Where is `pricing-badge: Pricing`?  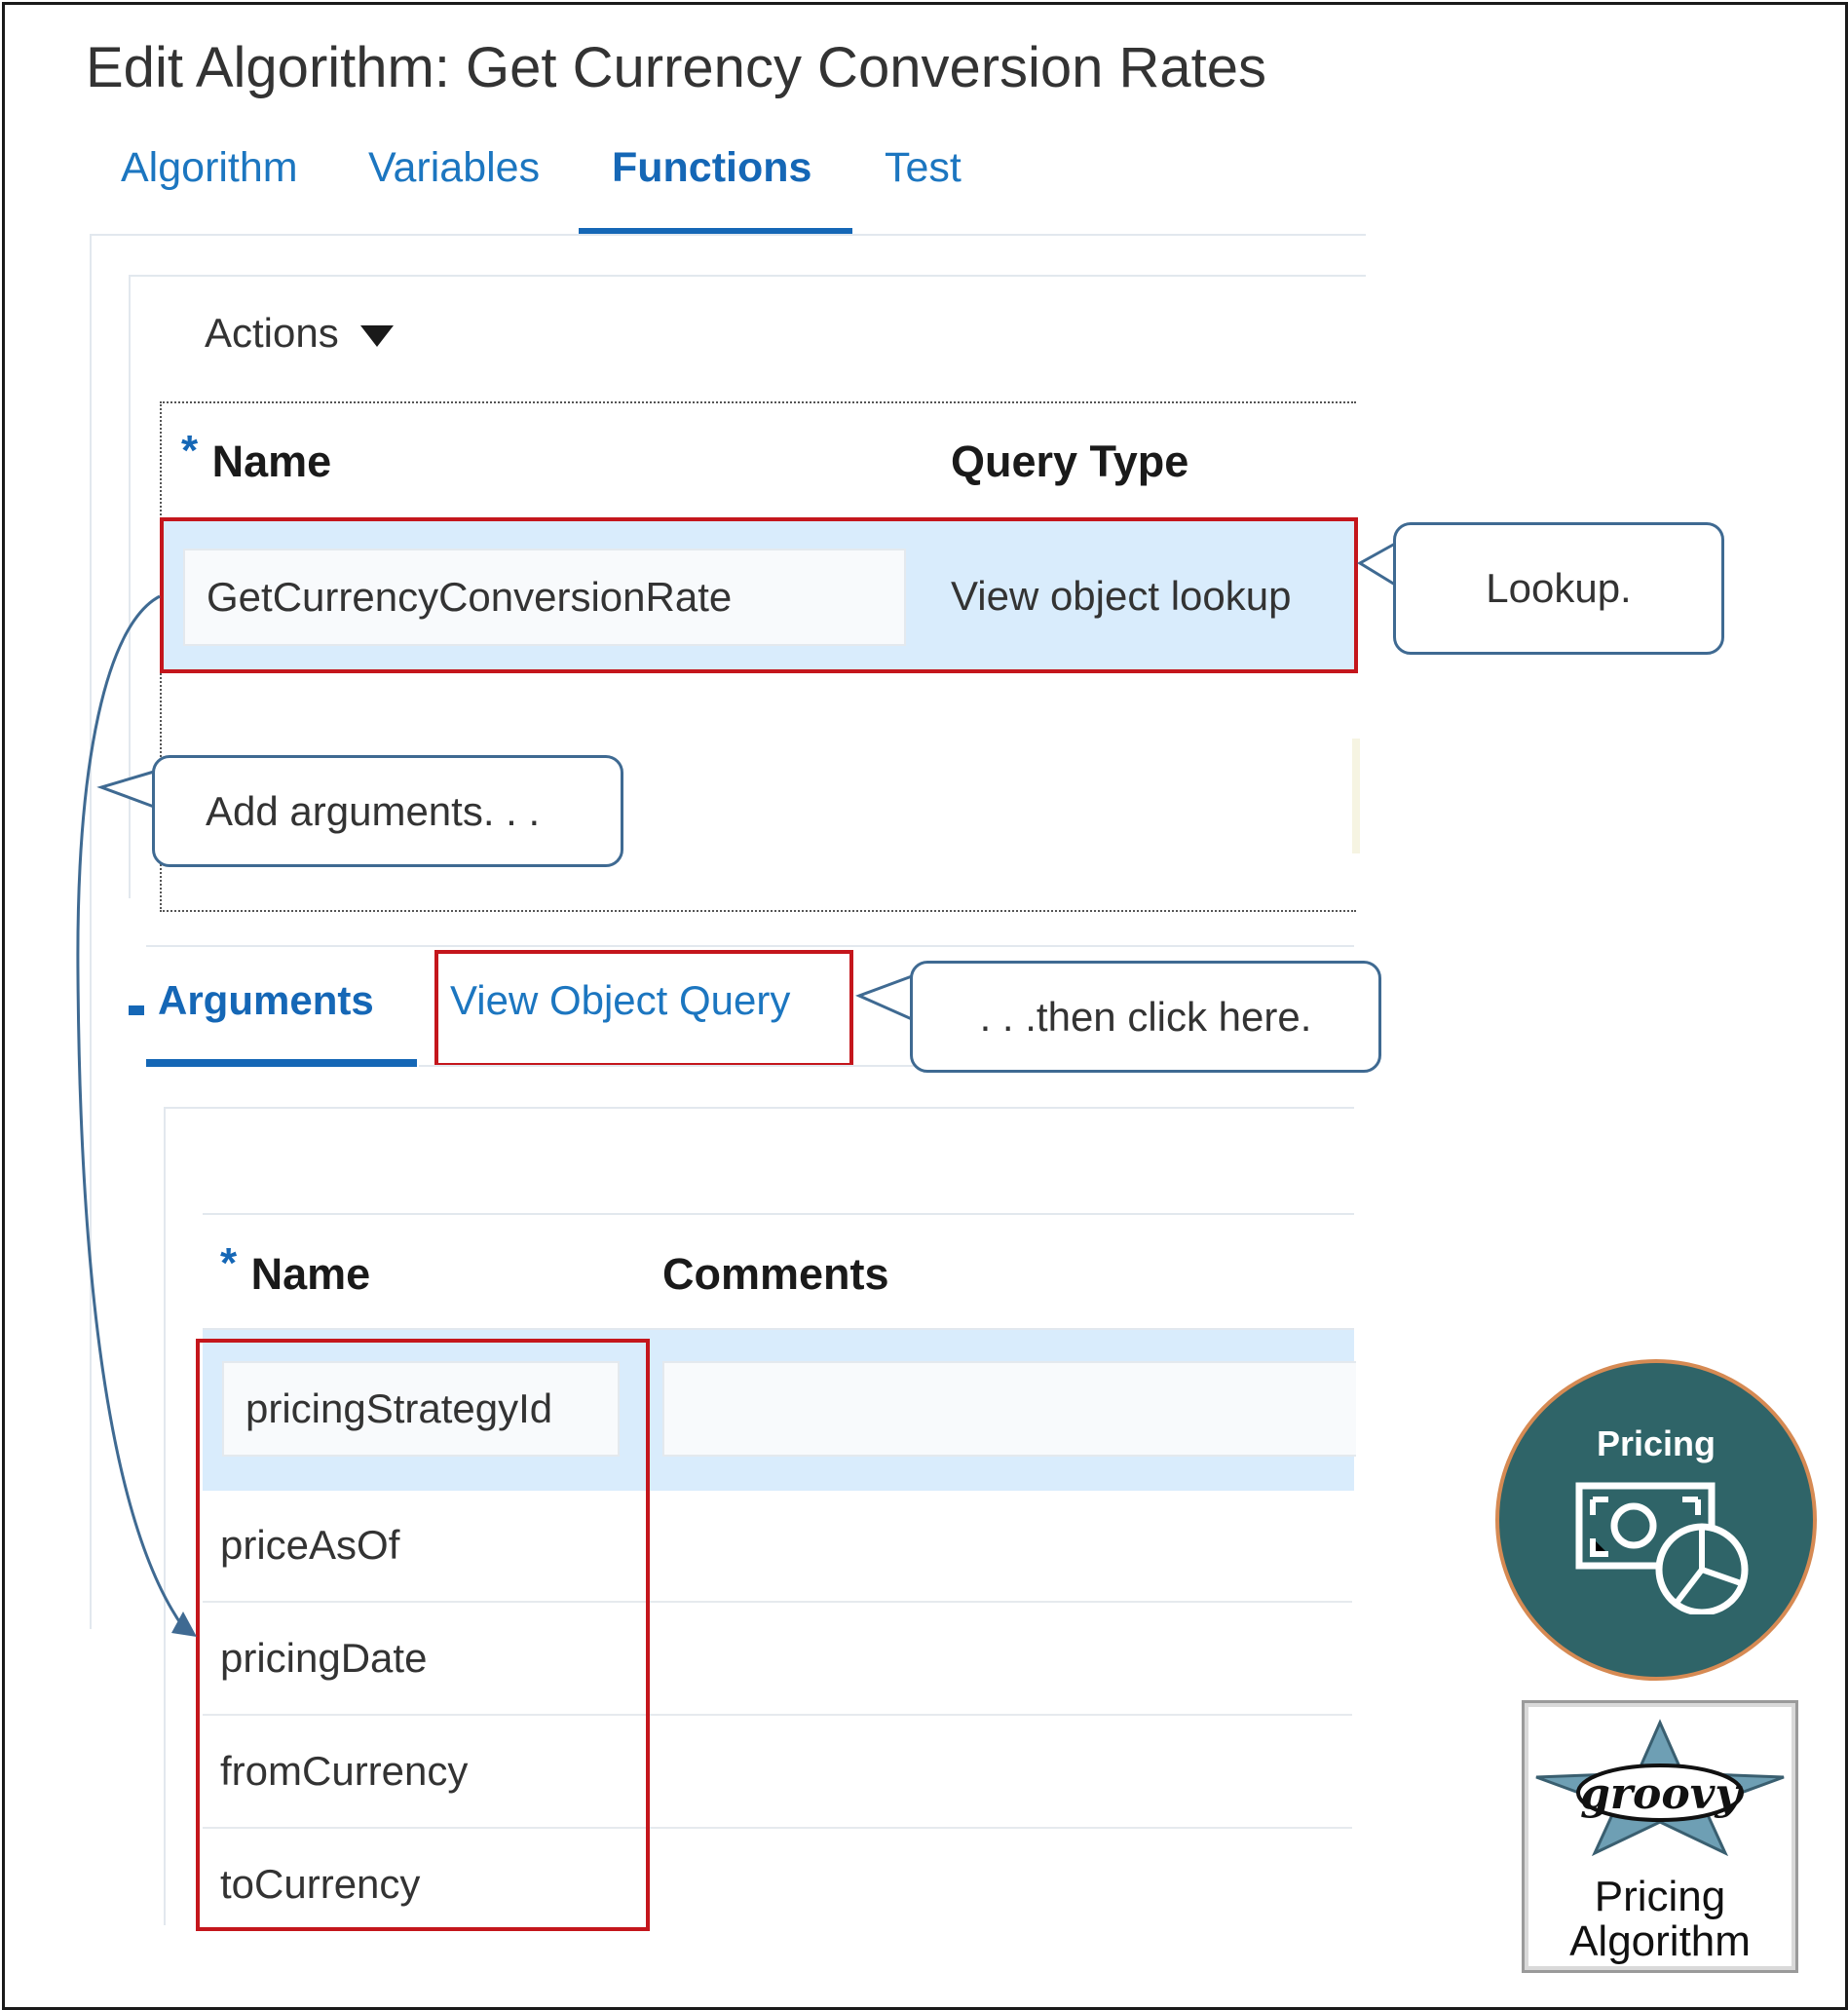 pricing-badge: Pricing is located at coordinates (1656, 1520).